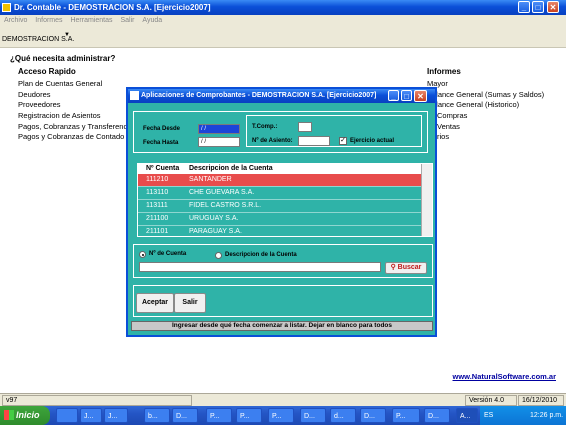  What do you see at coordinates (218, 255) in the screenshot?
I see `radio-descripcion` at bounding box center [218, 255].